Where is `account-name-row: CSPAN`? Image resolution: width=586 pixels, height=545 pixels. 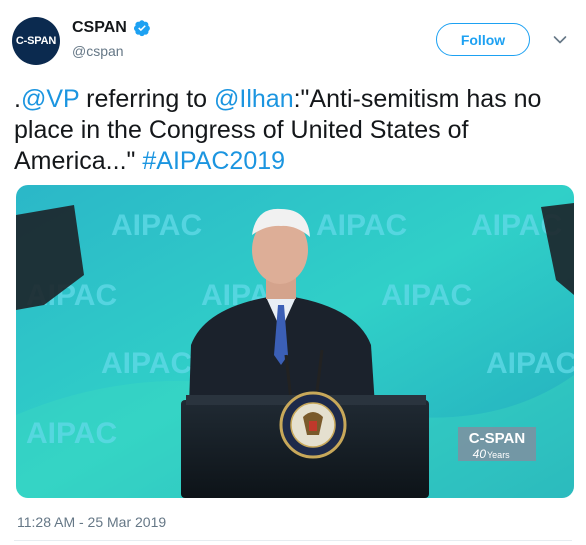 account-name-row: CSPAN is located at coordinates (111, 28).